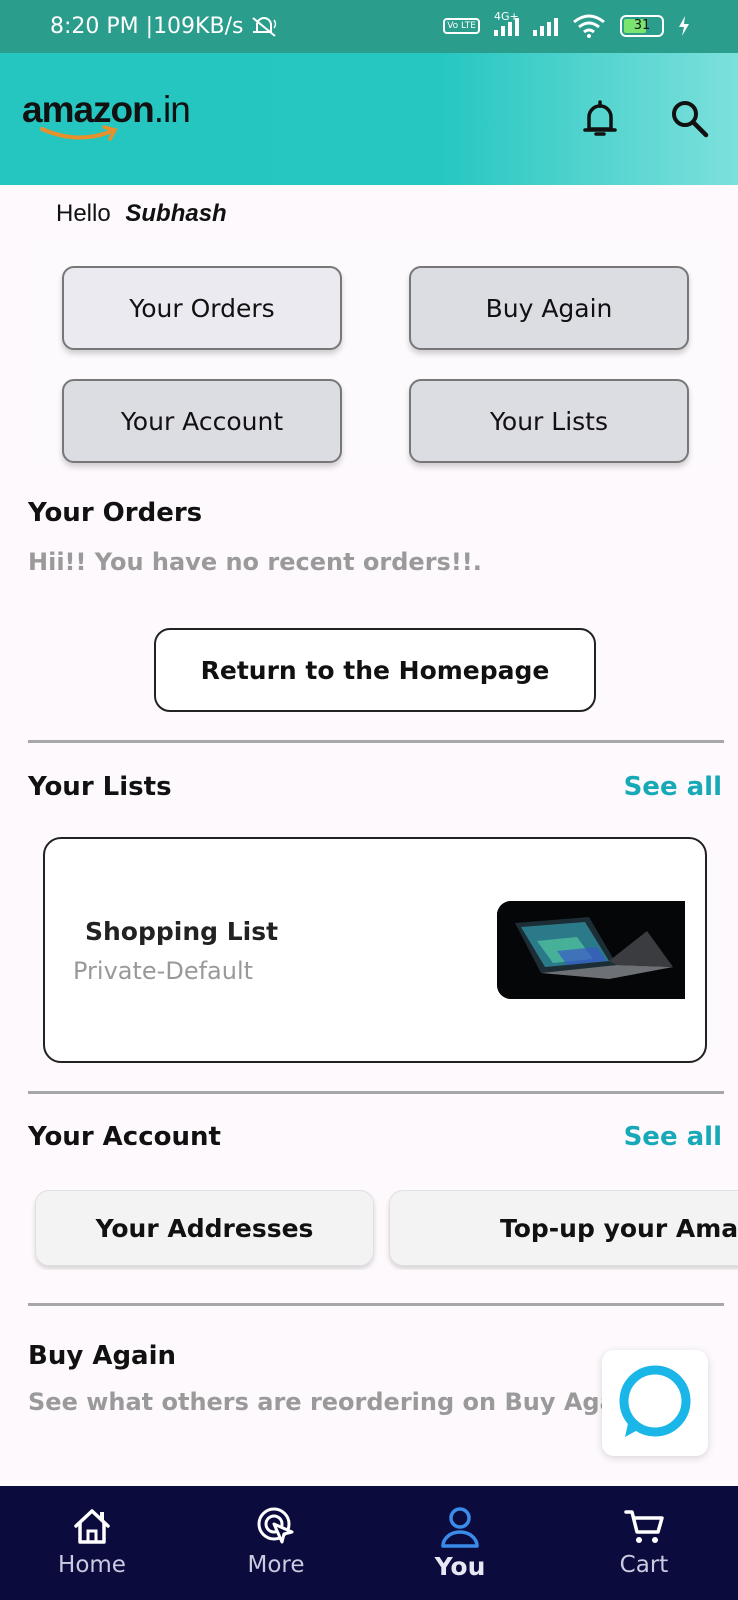 The width and height of the screenshot is (738, 1600). I want to click on home-icon, so click(92, 1526).